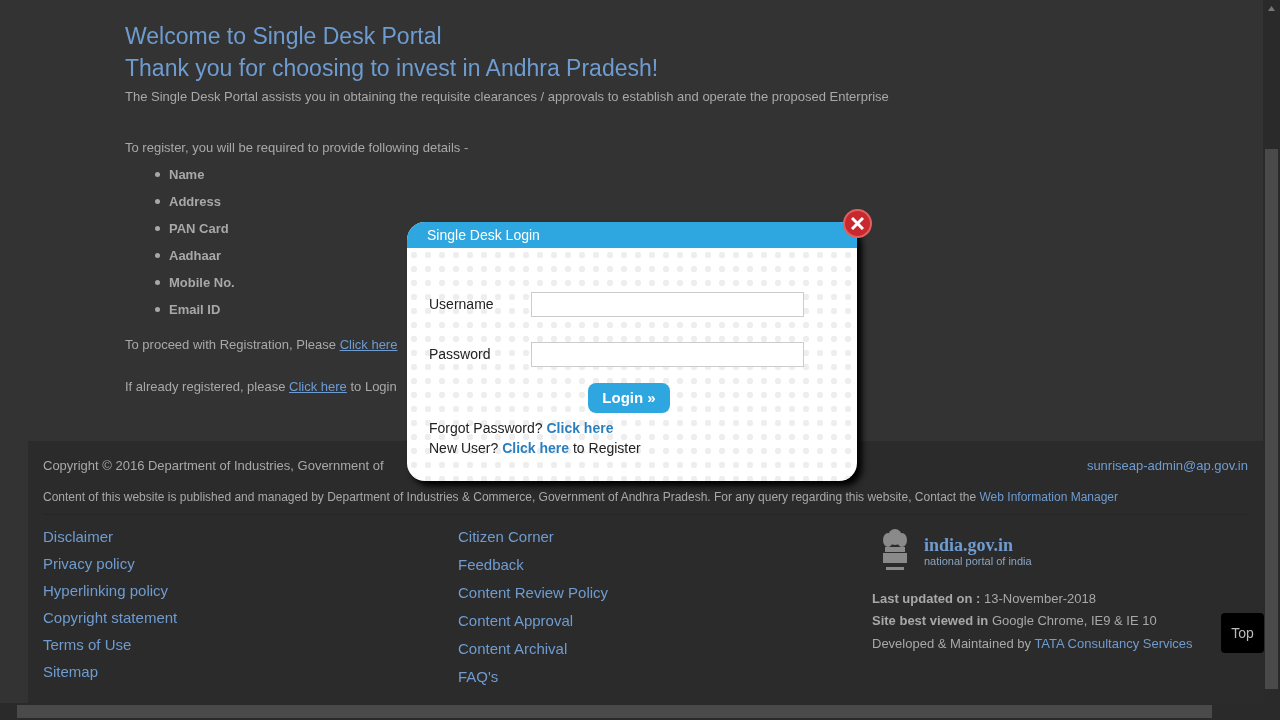 The height and width of the screenshot is (720, 1280). I want to click on register-intro: To register, you will be required to provide following details -, so click(297, 147).